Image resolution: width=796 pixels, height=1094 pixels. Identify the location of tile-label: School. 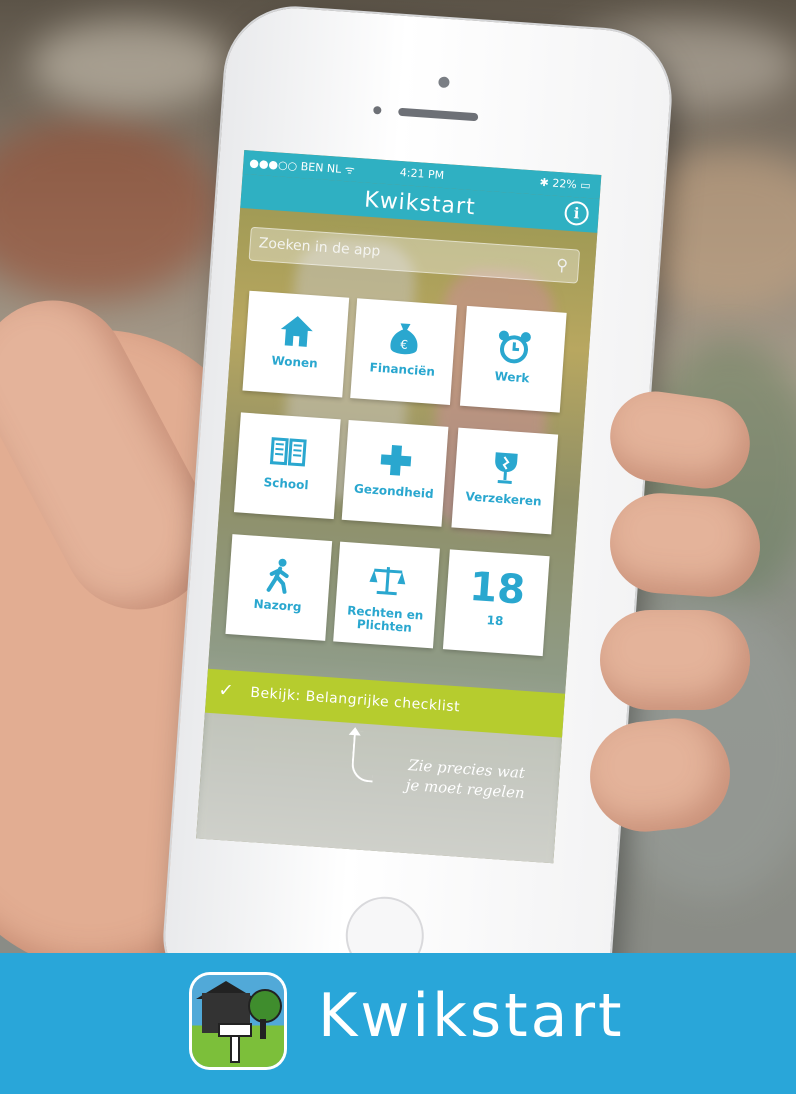
(286, 484).